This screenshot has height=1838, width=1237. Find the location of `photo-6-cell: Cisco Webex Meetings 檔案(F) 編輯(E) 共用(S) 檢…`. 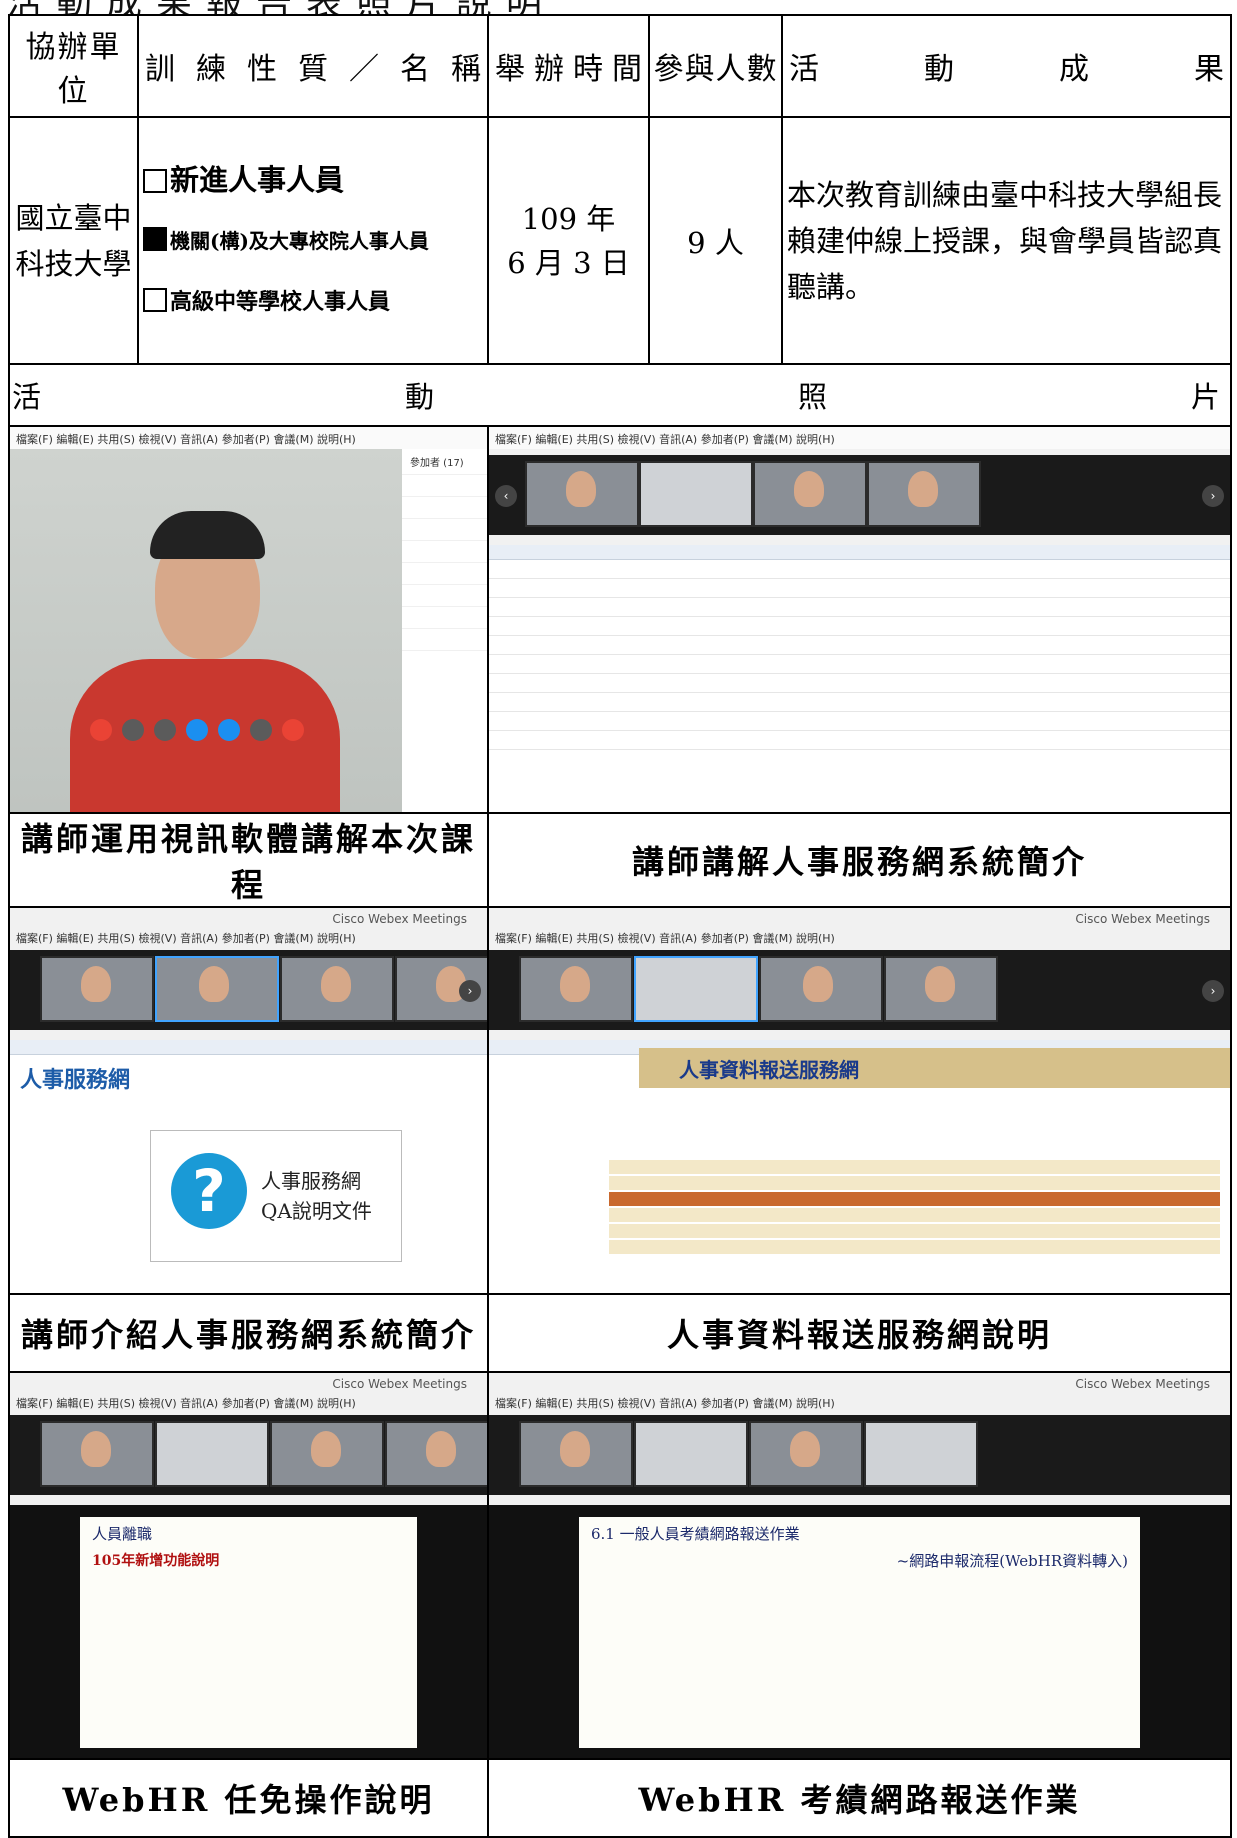

photo-6-cell: Cisco Webex Meetings 檔案(F) 編輯(E) 共用(S) 檢… is located at coordinates (859, 1565).